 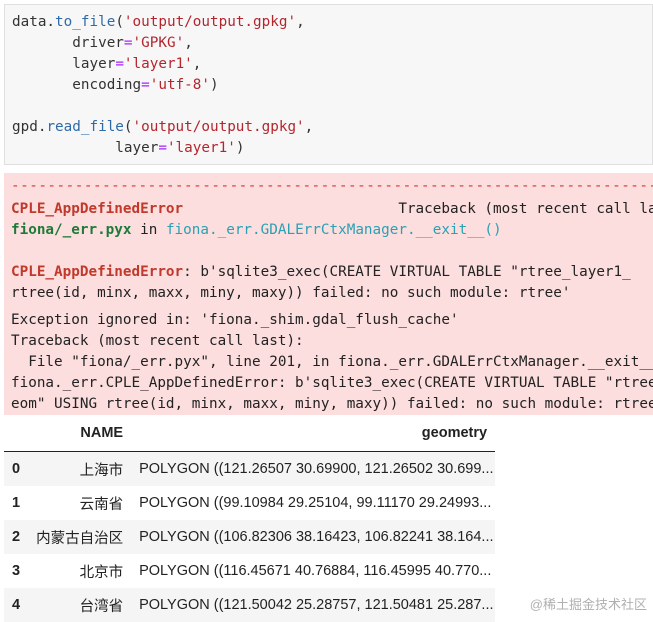 I want to click on code-func: to_file, so click(x=85, y=22).